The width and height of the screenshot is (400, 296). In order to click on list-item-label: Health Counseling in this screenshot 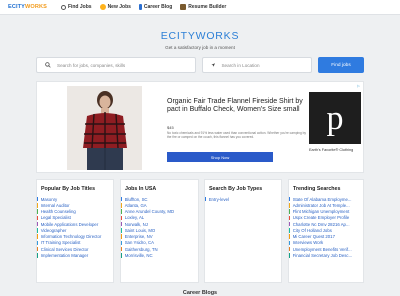, I will do `click(58, 212)`.